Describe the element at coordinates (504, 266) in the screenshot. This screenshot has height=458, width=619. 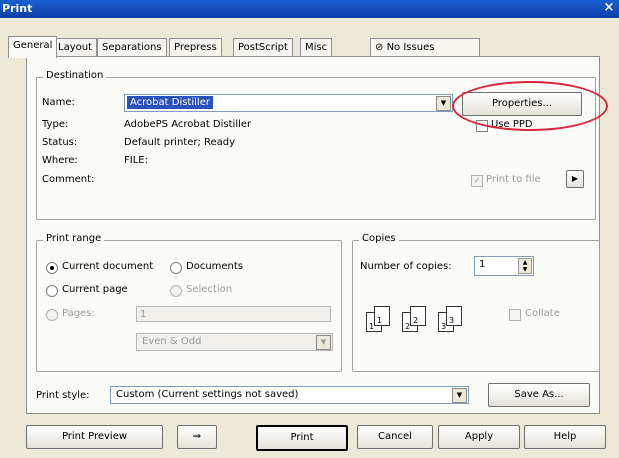
I see `copies-stepper: 1 ▲ ▼` at that location.